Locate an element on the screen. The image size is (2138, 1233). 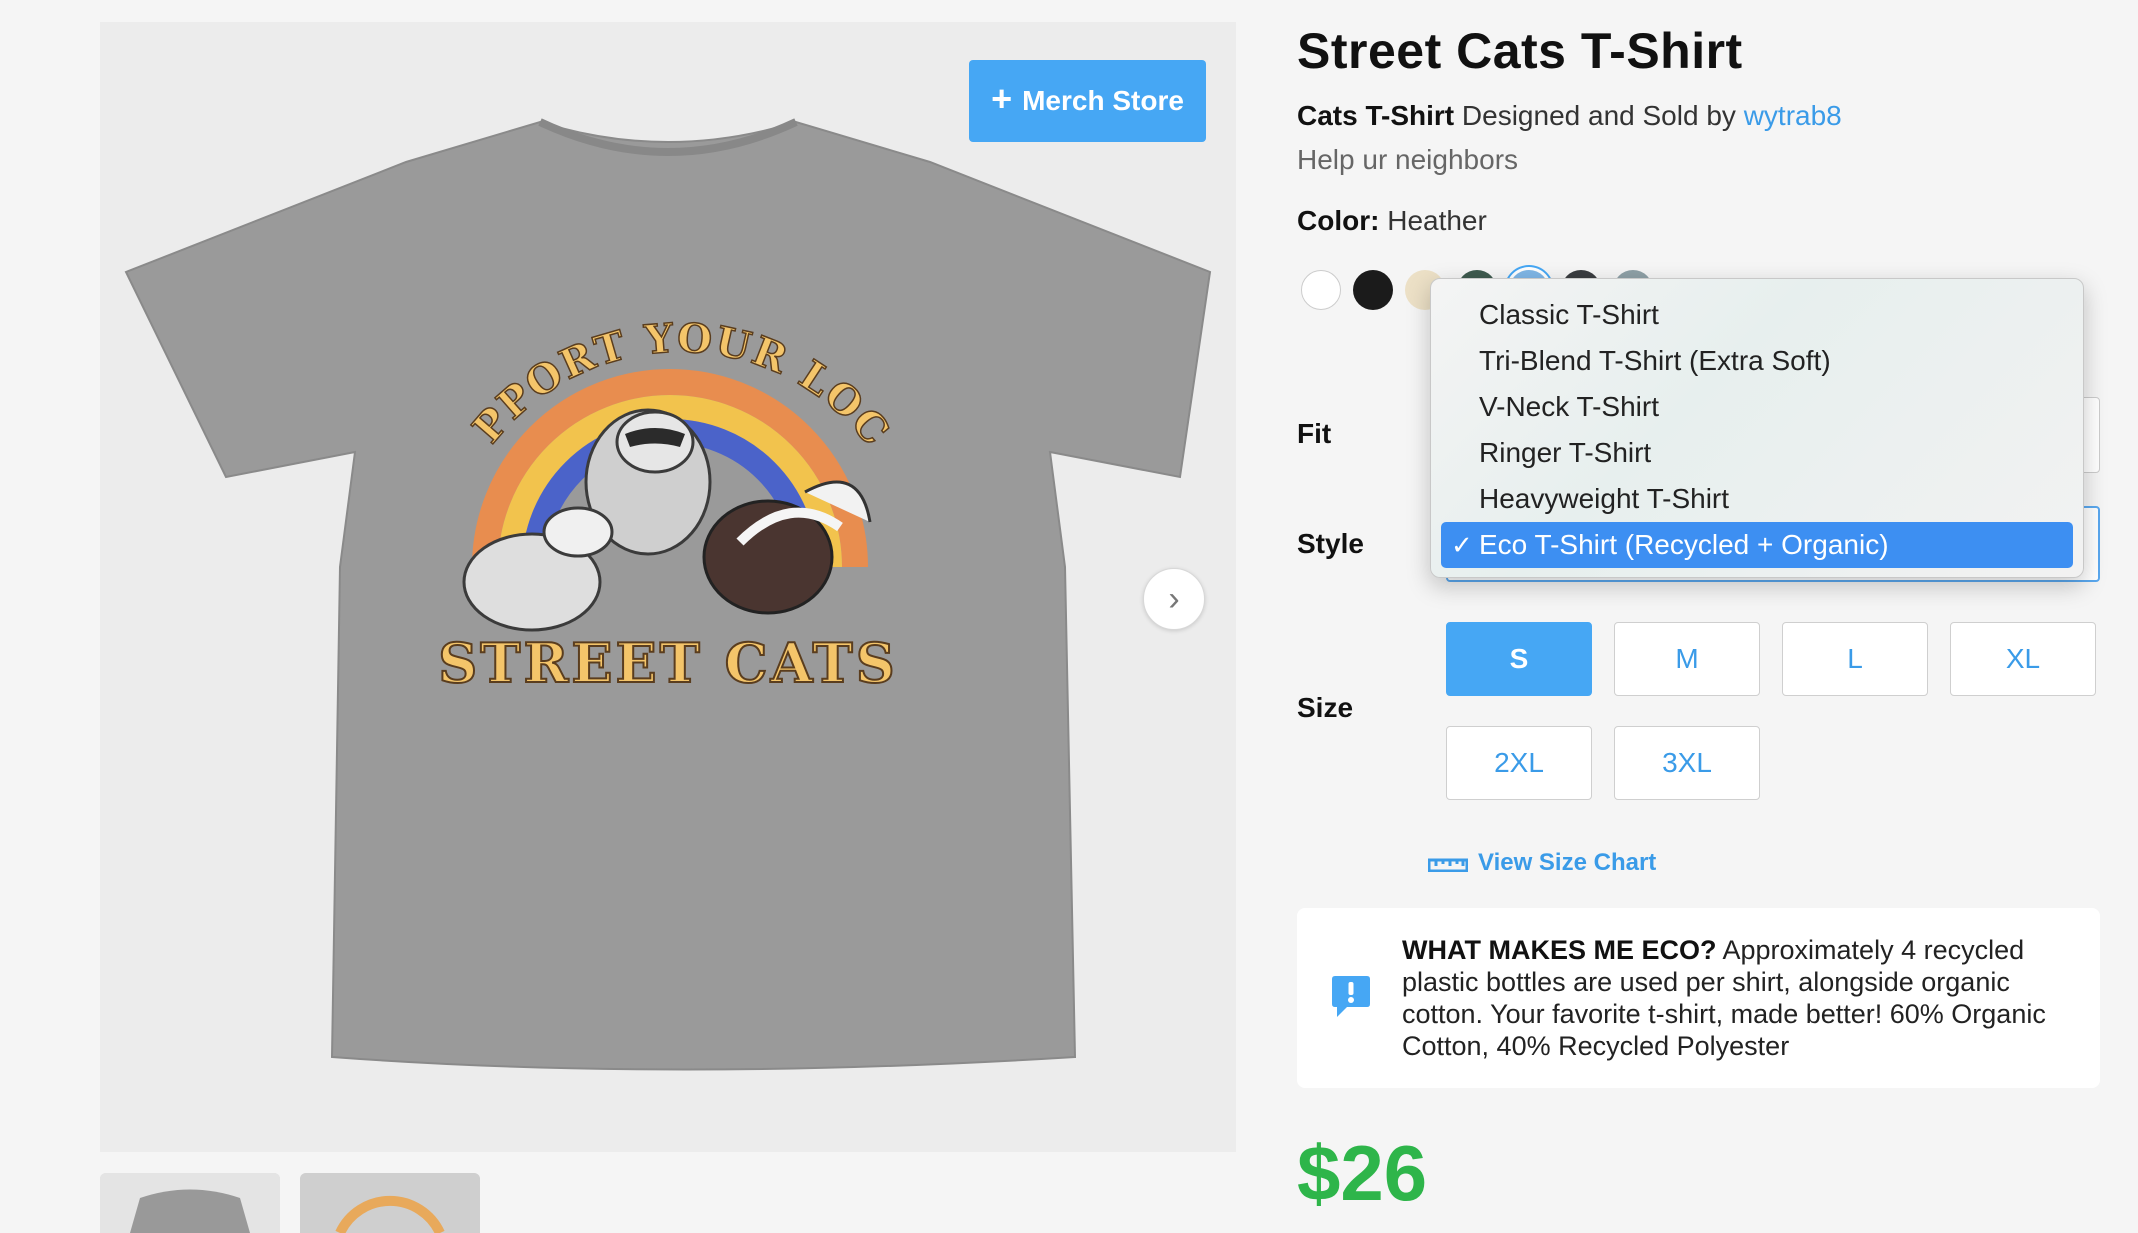
info-speech-icon is located at coordinates (1351, 996).